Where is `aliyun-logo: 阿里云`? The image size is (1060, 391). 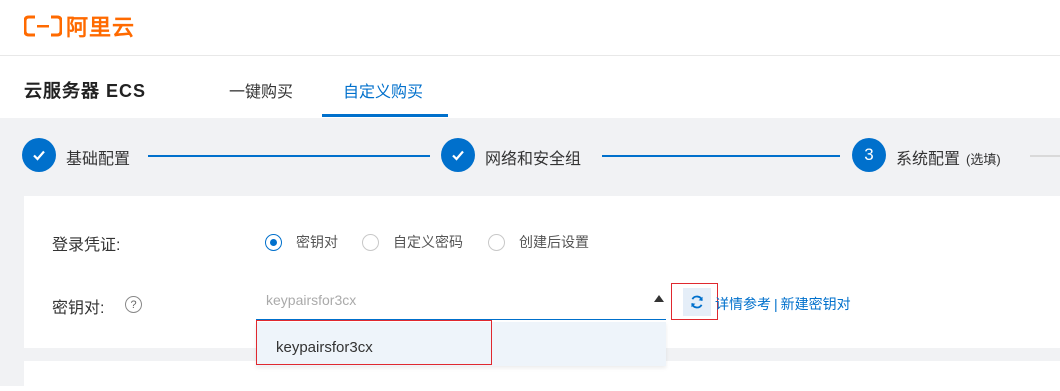
aliyun-logo: 阿里云 is located at coordinates (79, 26).